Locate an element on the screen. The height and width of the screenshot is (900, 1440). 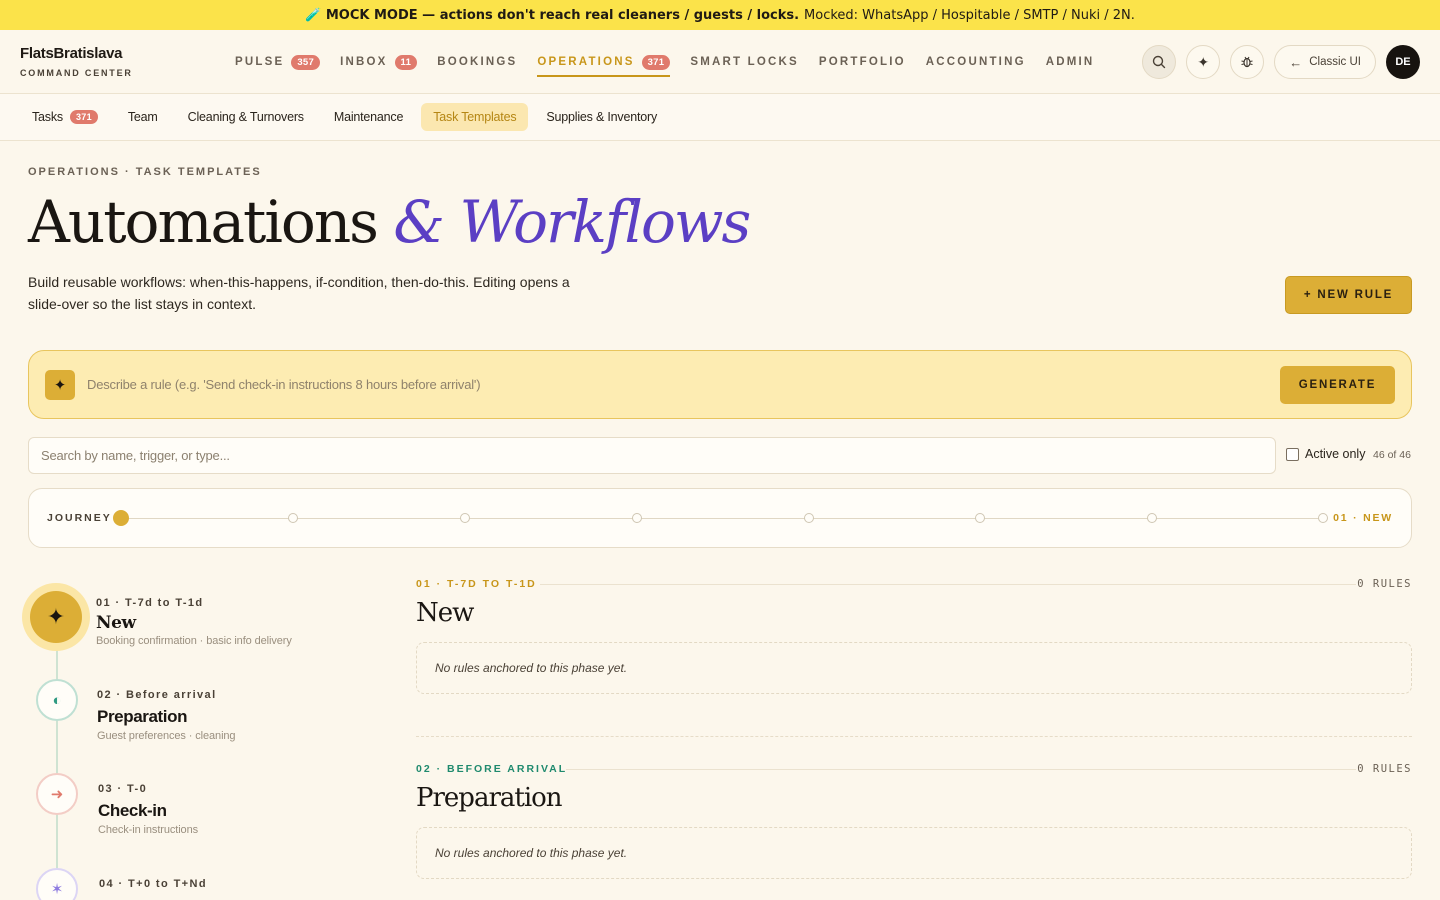
phase-subtitle: Guest preferences · cleaning is located at coordinates (166, 736).